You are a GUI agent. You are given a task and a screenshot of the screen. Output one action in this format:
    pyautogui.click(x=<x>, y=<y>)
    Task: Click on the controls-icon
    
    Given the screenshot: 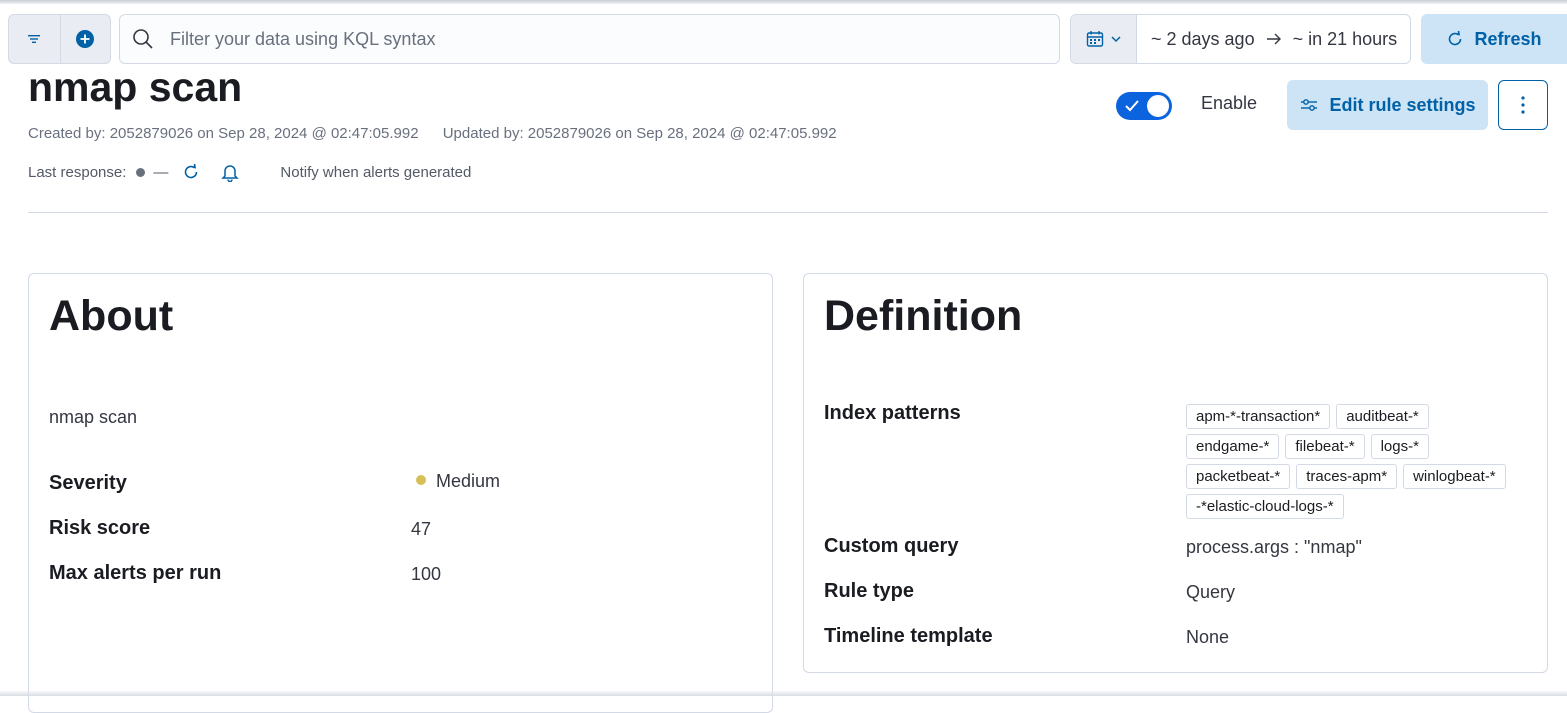 What is the action you would take?
    pyautogui.click(x=1309, y=105)
    